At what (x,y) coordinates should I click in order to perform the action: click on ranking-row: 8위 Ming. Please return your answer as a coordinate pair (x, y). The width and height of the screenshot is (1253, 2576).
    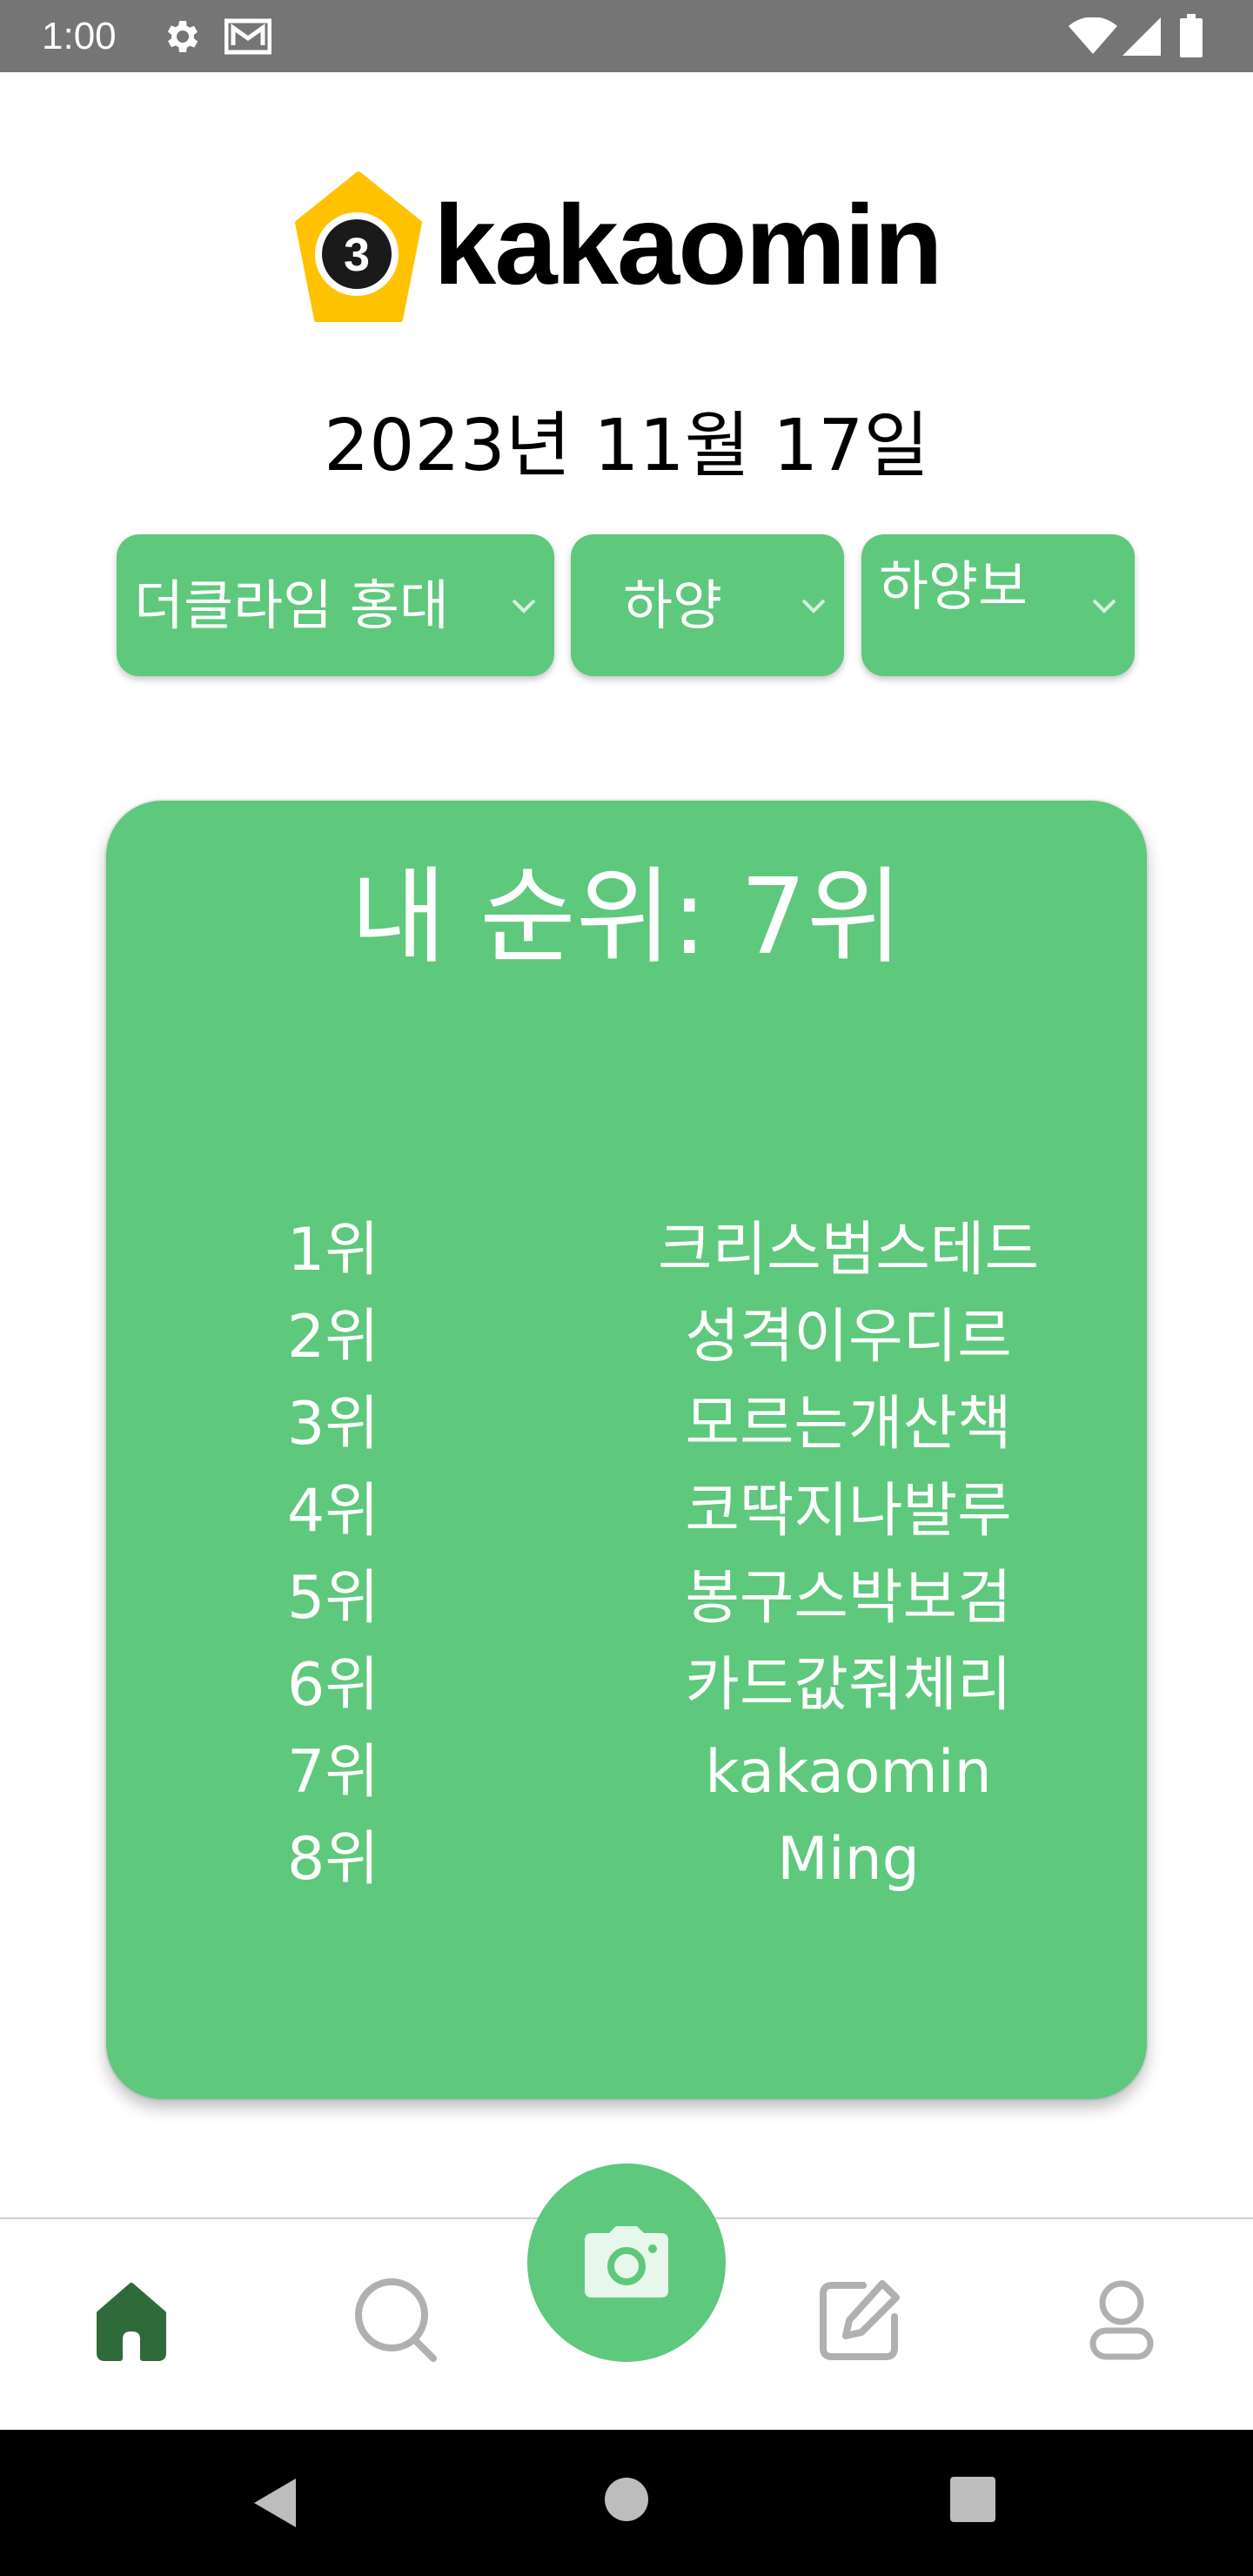
    Looking at the image, I should click on (626, 1860).